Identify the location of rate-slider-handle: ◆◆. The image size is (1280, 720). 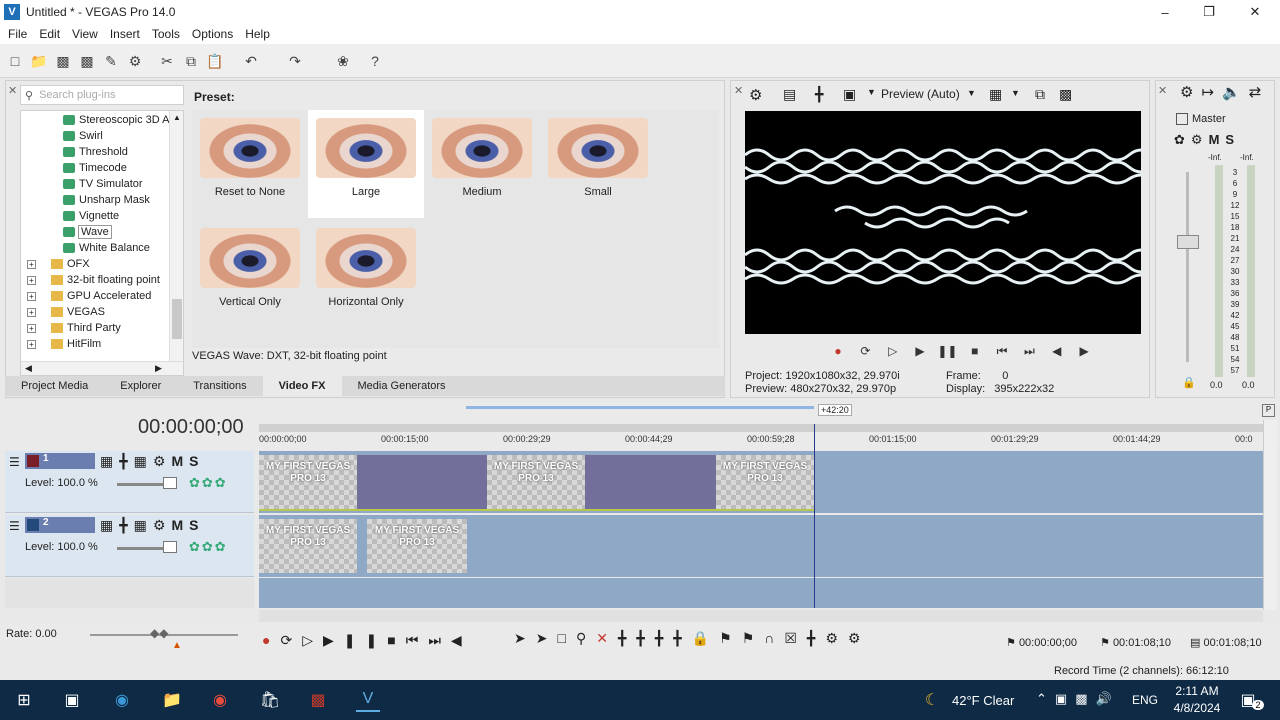
(159, 633).